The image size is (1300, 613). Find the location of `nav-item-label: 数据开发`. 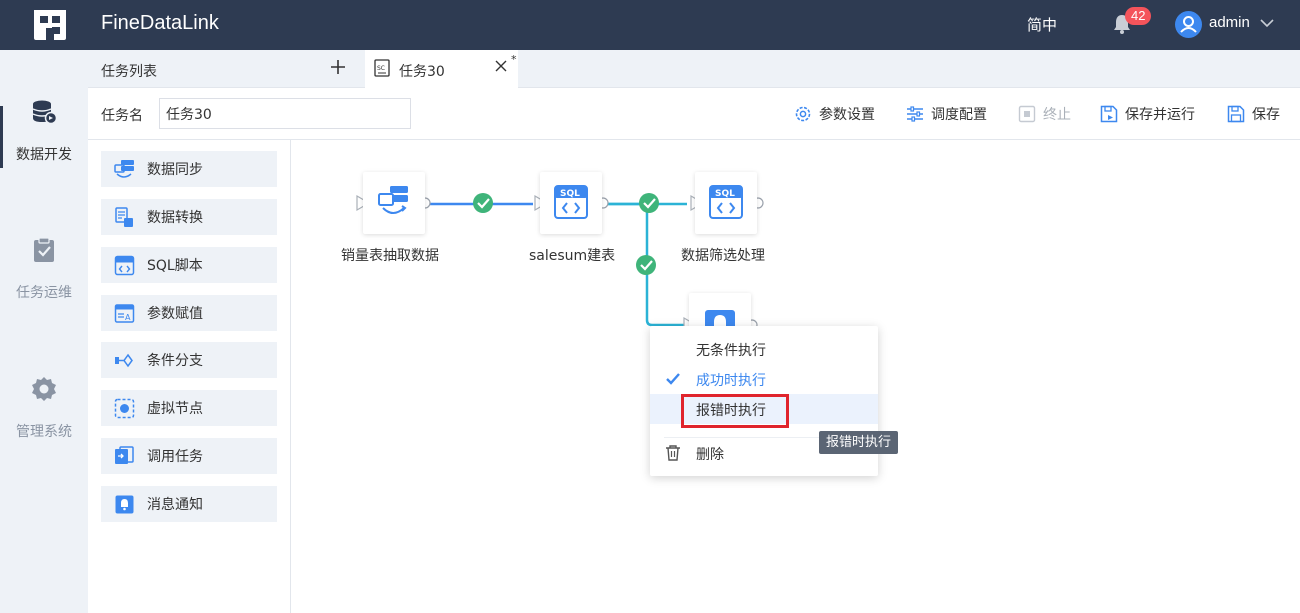

nav-item-label: 数据开发 is located at coordinates (44, 155).